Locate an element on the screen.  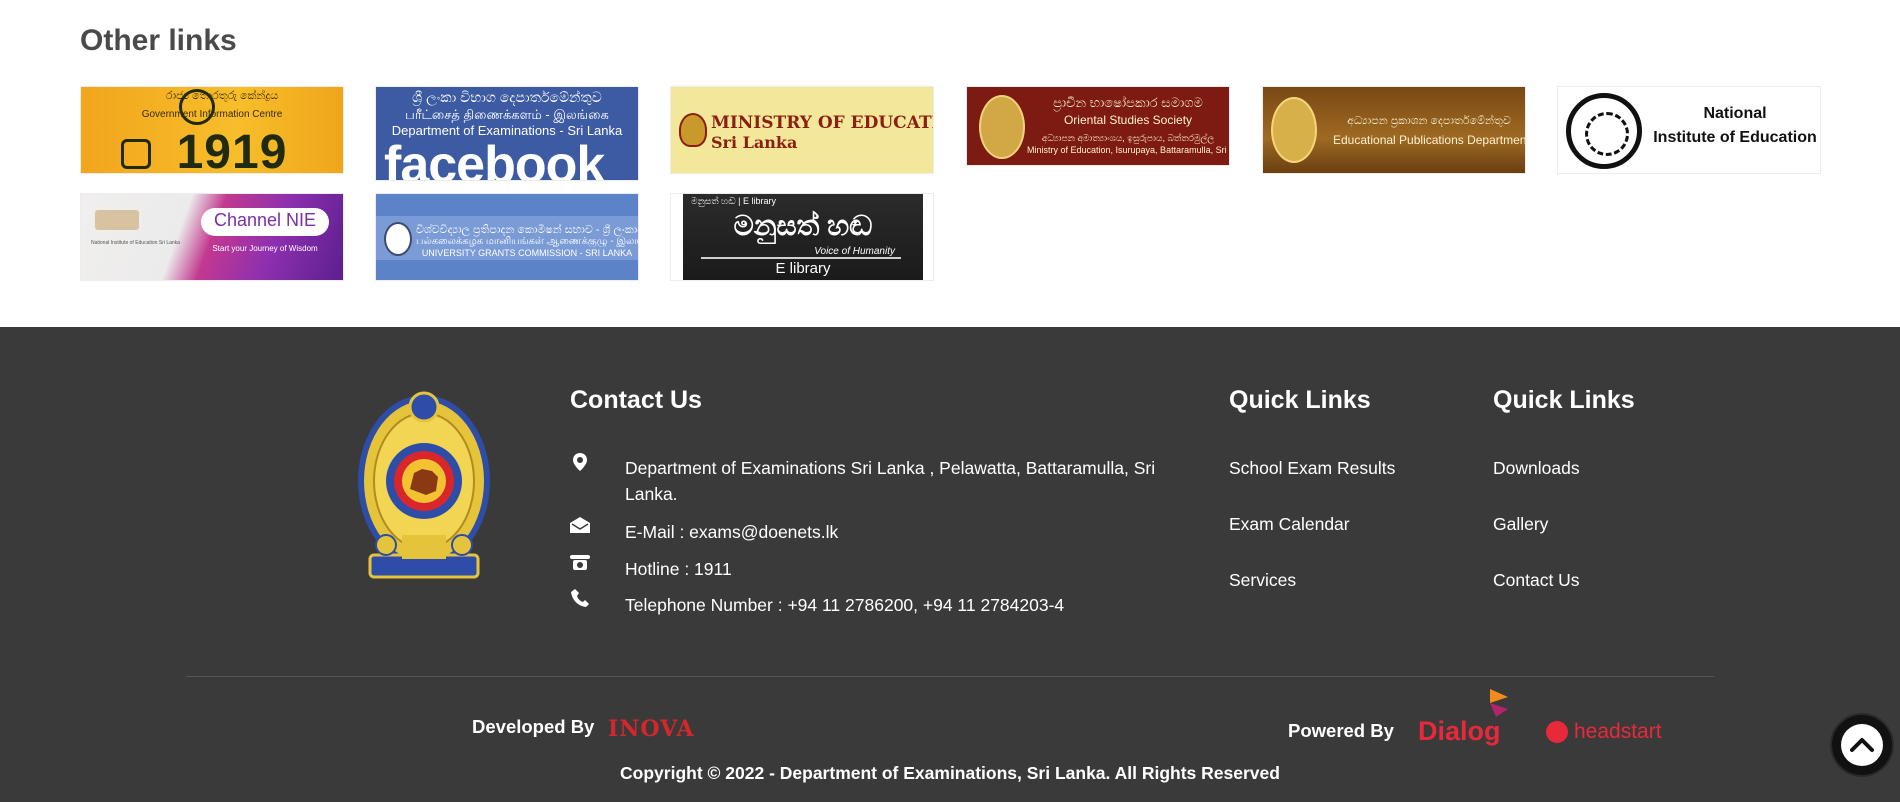
scroll-to-top-button is located at coordinates (1862, 745).